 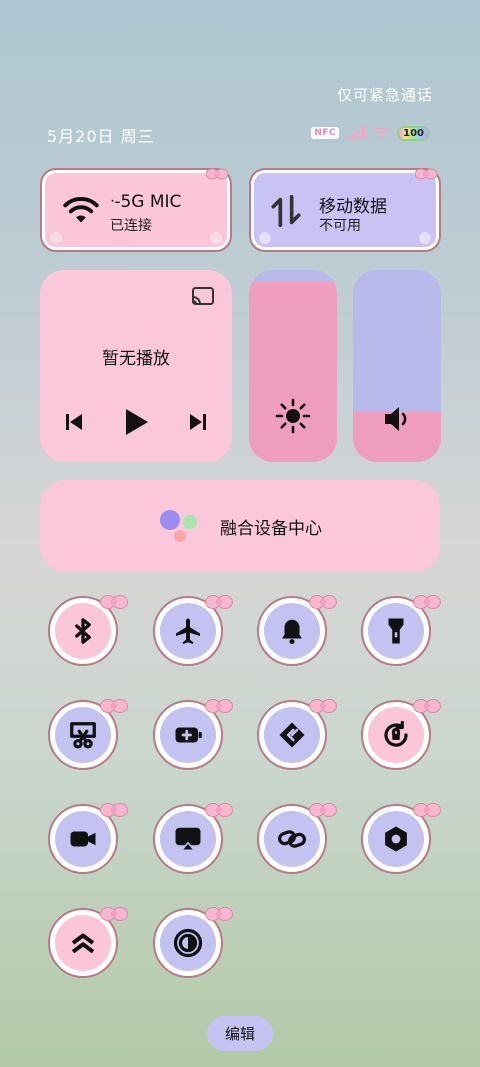 What do you see at coordinates (198, 422) in the screenshot?
I see `next-track-icon` at bounding box center [198, 422].